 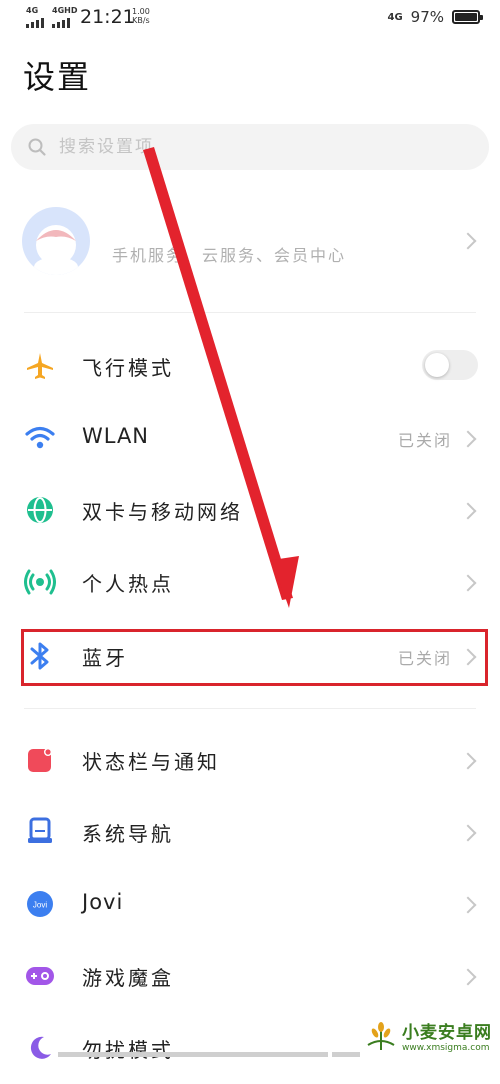 I want to click on dual-sim-label: 双卡与移动网络, so click(x=162, y=512).